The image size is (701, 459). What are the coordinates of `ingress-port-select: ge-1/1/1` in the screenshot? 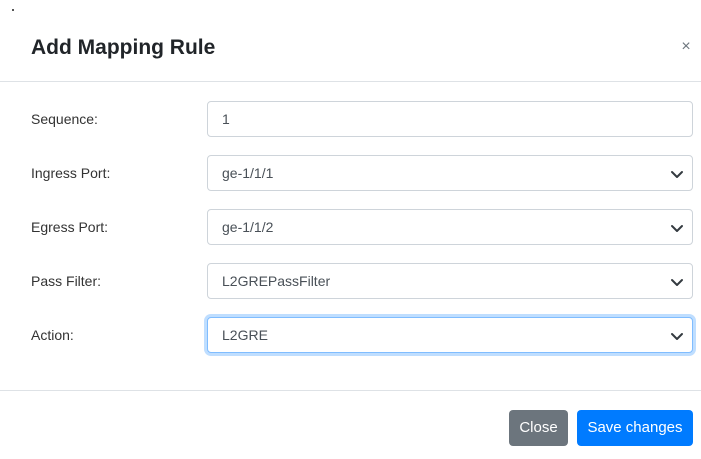 It's located at (450, 173).